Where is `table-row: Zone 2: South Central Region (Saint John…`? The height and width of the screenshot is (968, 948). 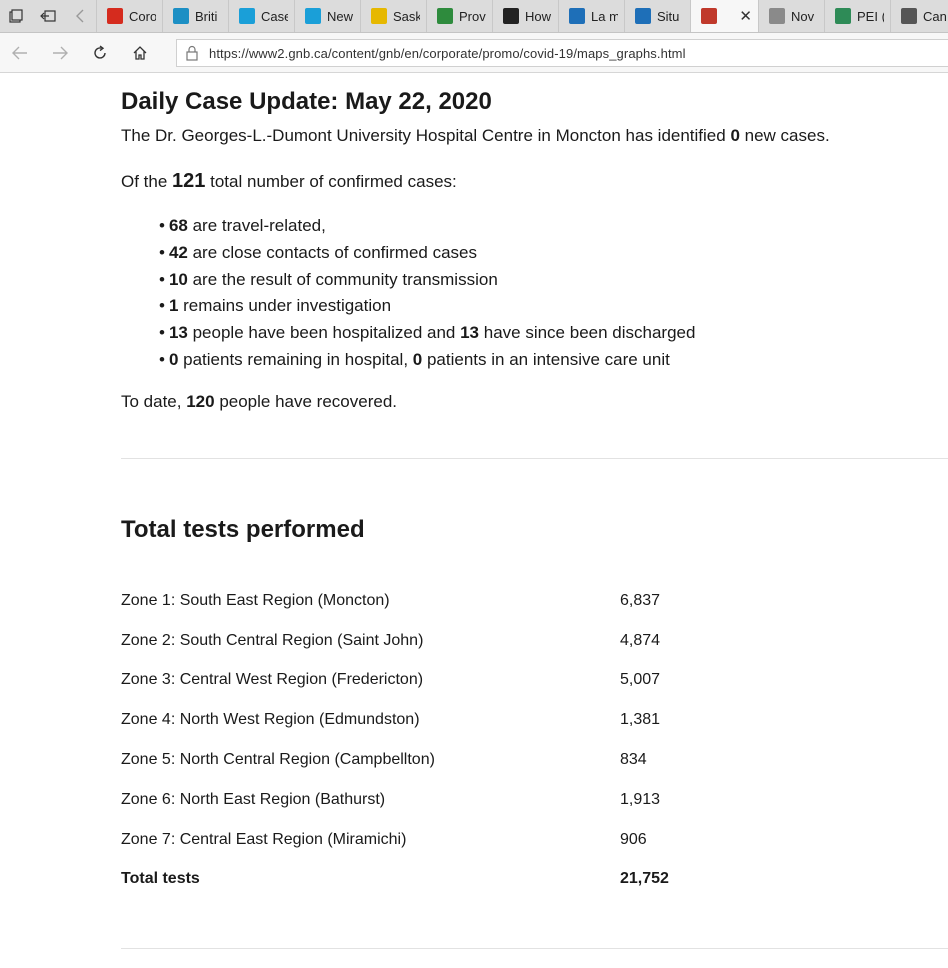 table-row: Zone 2: South Central Region (Saint John… is located at coordinates (430, 641).